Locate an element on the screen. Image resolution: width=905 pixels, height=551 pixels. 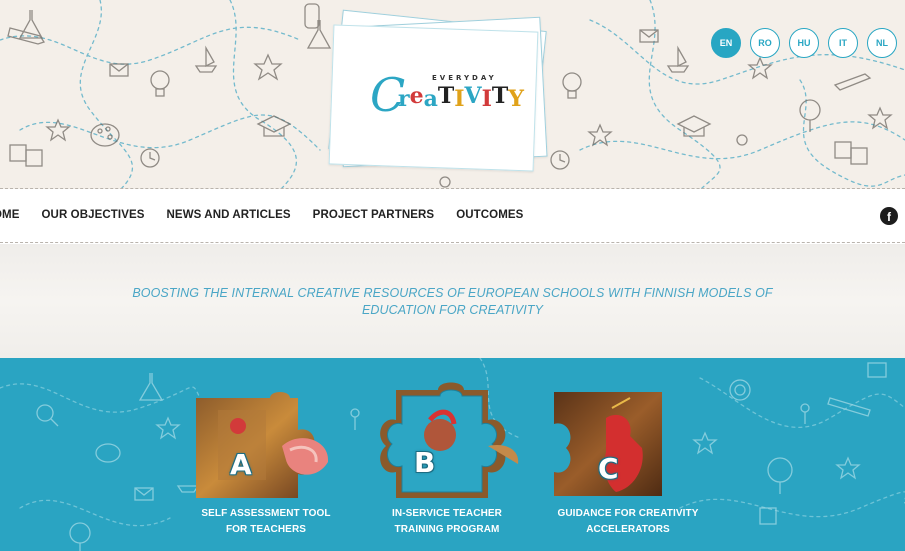
puzzle-piece-b-image is located at coordinates (449, 440).